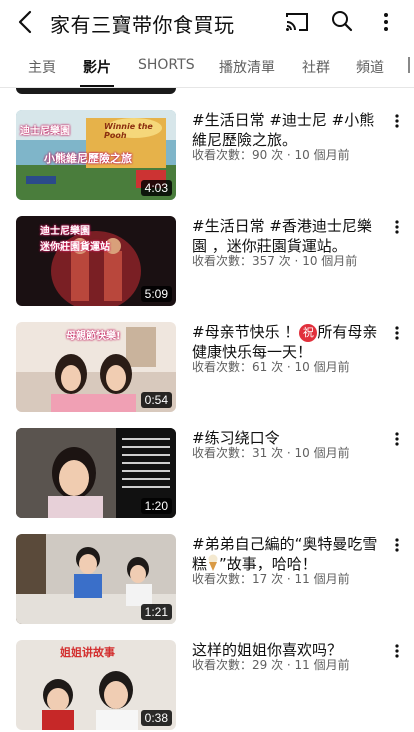 The height and width of the screenshot is (732, 414). I want to click on tab-playlists: 播放清單, so click(247, 67).